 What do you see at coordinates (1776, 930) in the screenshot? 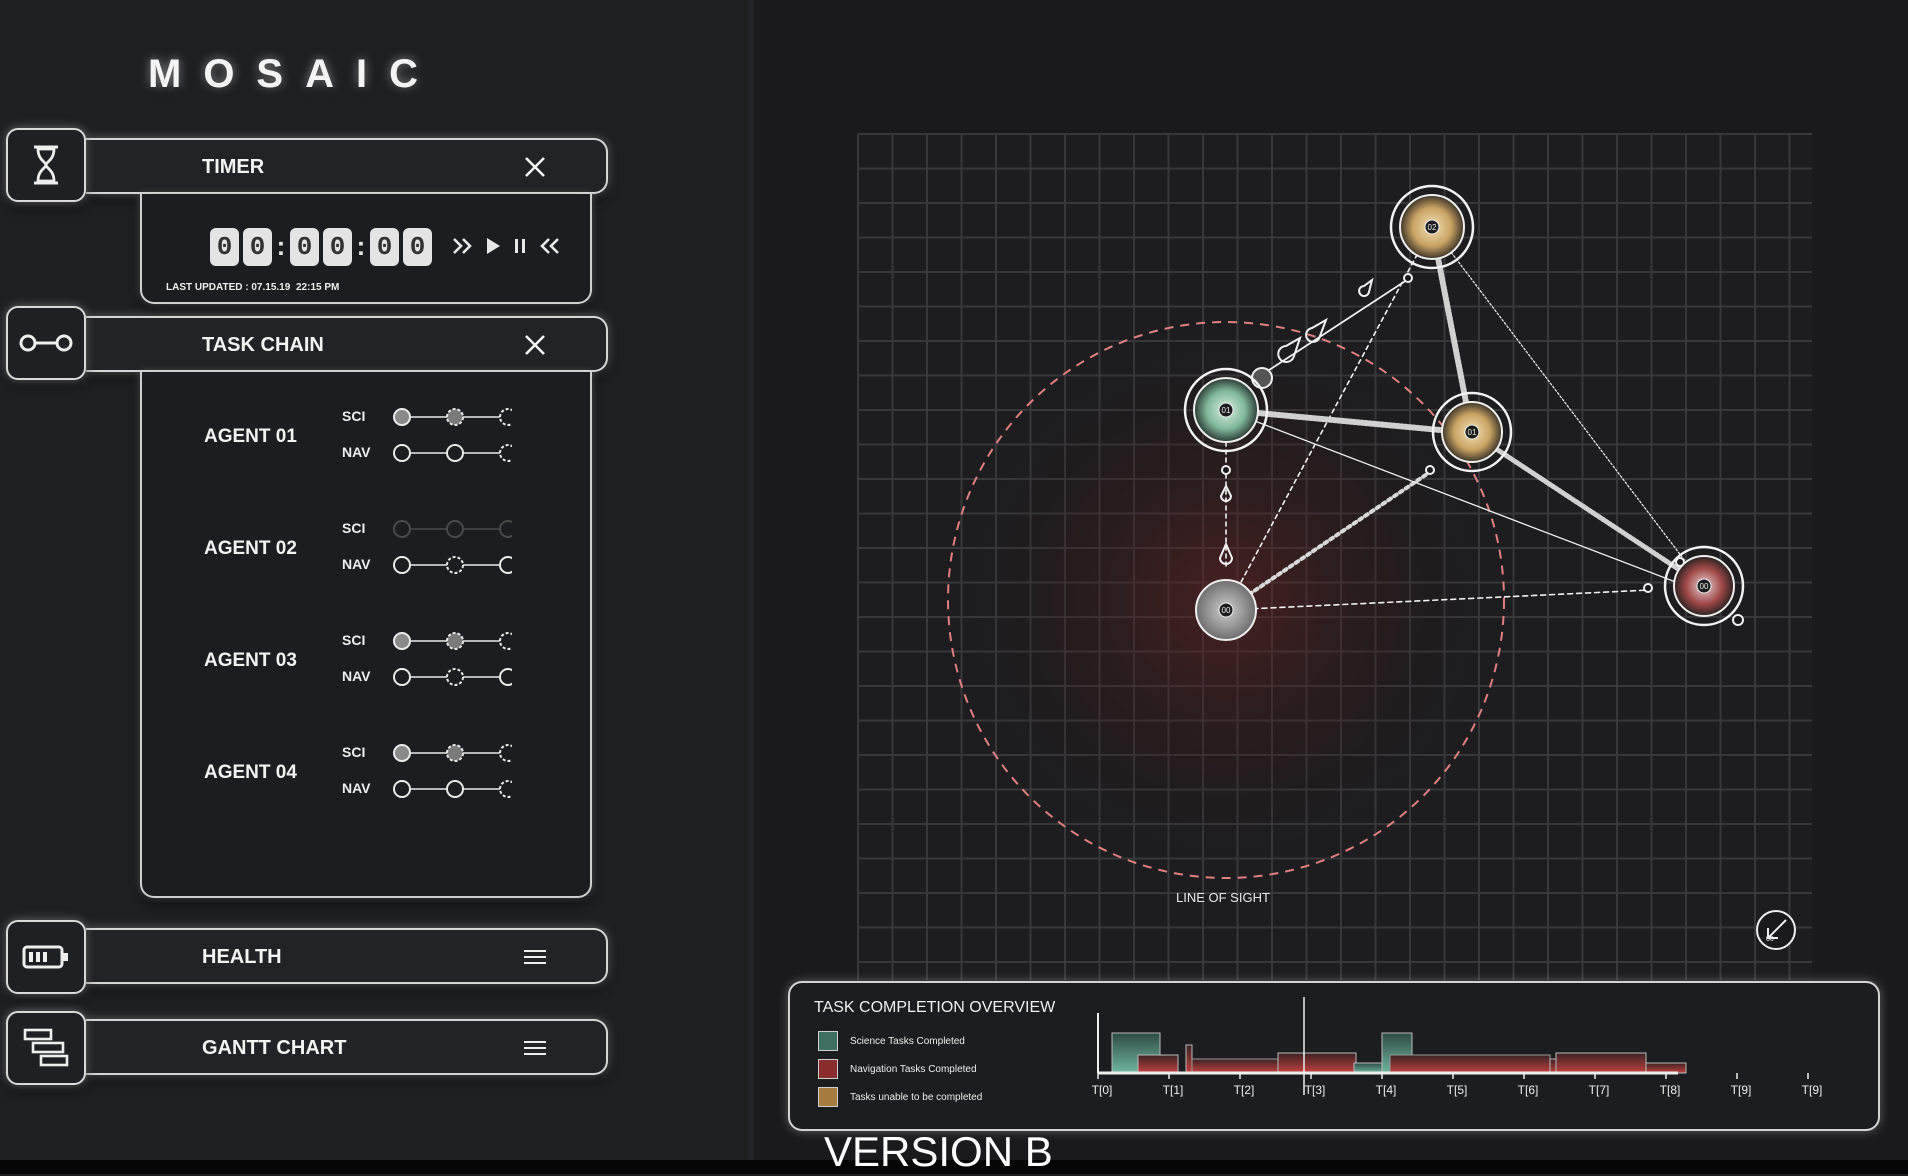
I see `recenter-button: 00` at bounding box center [1776, 930].